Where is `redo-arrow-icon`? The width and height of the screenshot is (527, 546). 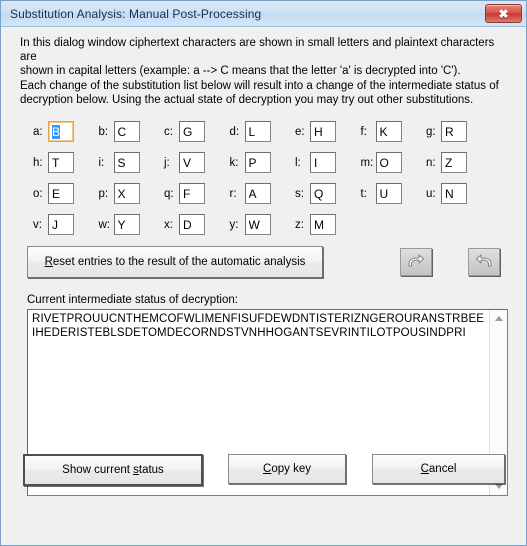
redo-arrow-icon is located at coordinates (484, 262).